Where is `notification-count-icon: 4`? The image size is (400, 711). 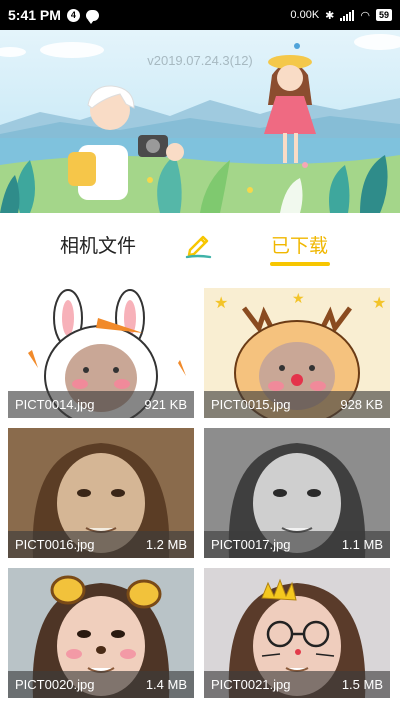 notification-count-icon: 4 is located at coordinates (73, 15).